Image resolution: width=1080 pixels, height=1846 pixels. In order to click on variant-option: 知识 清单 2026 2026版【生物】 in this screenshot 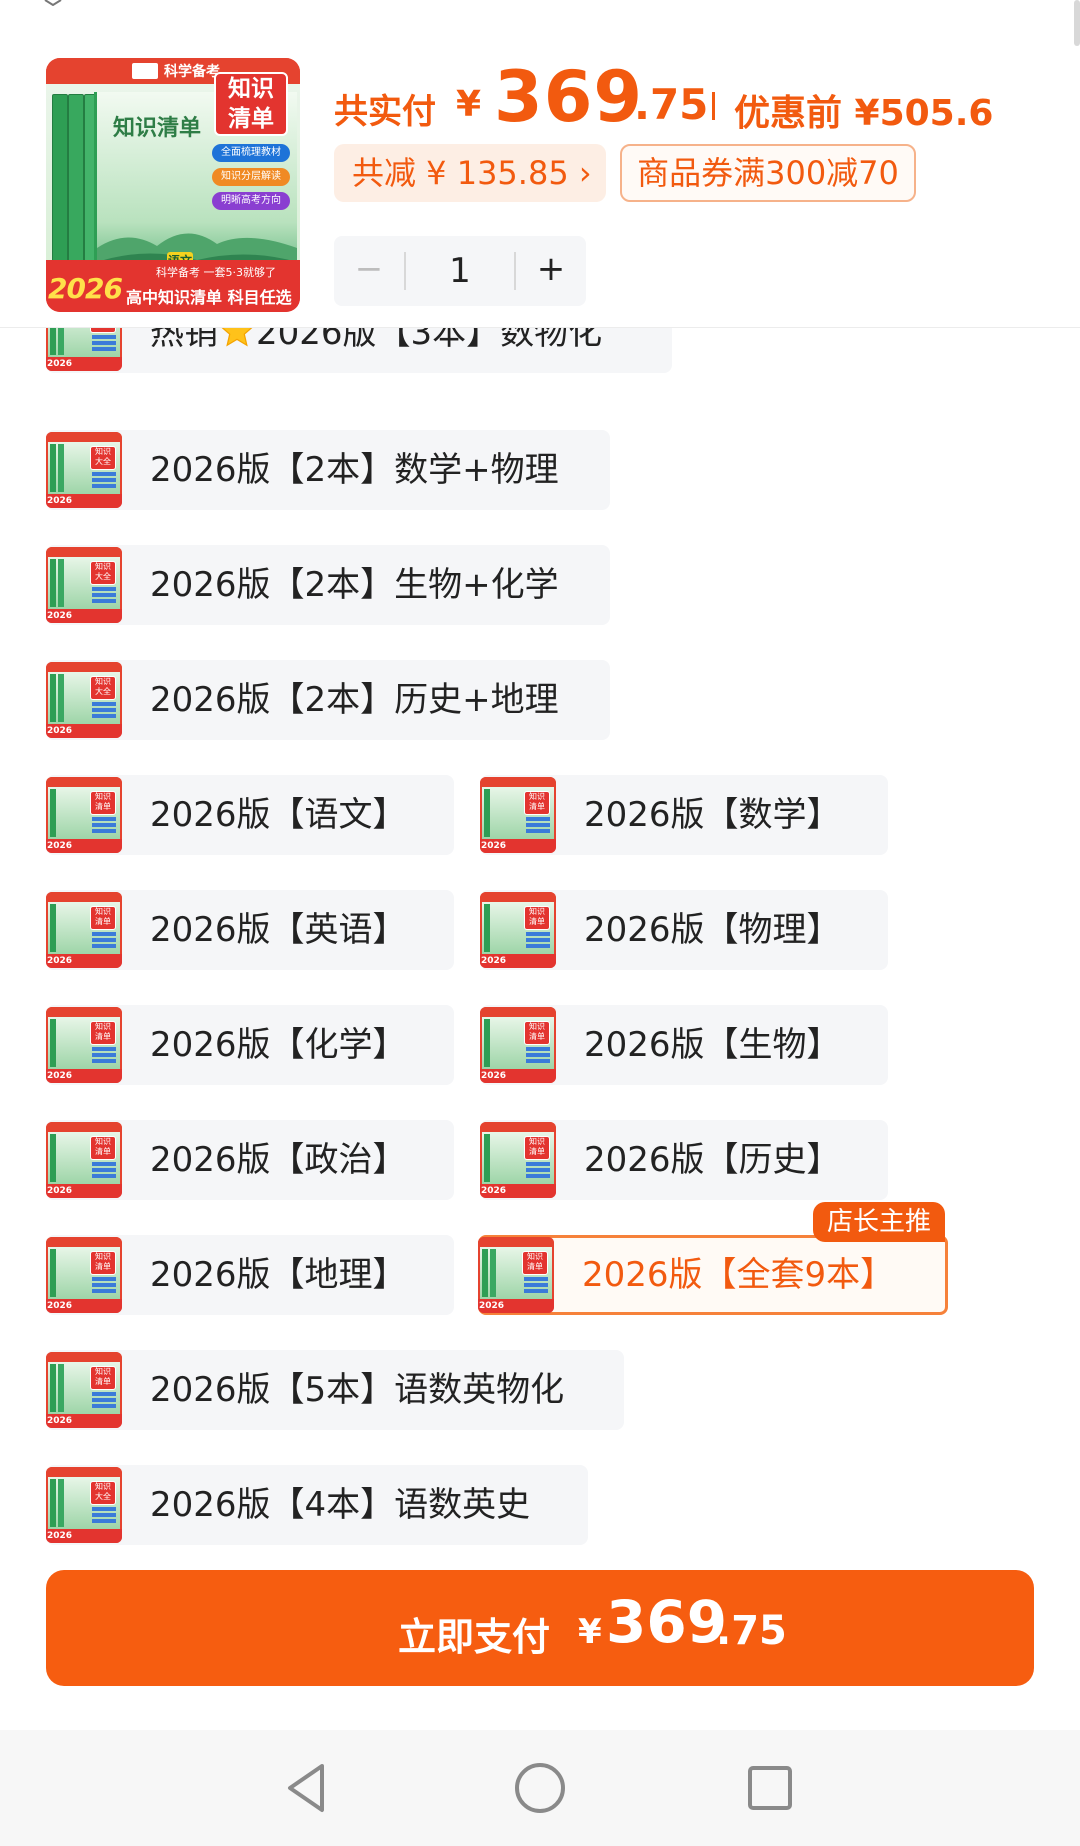, I will do `click(684, 1045)`.